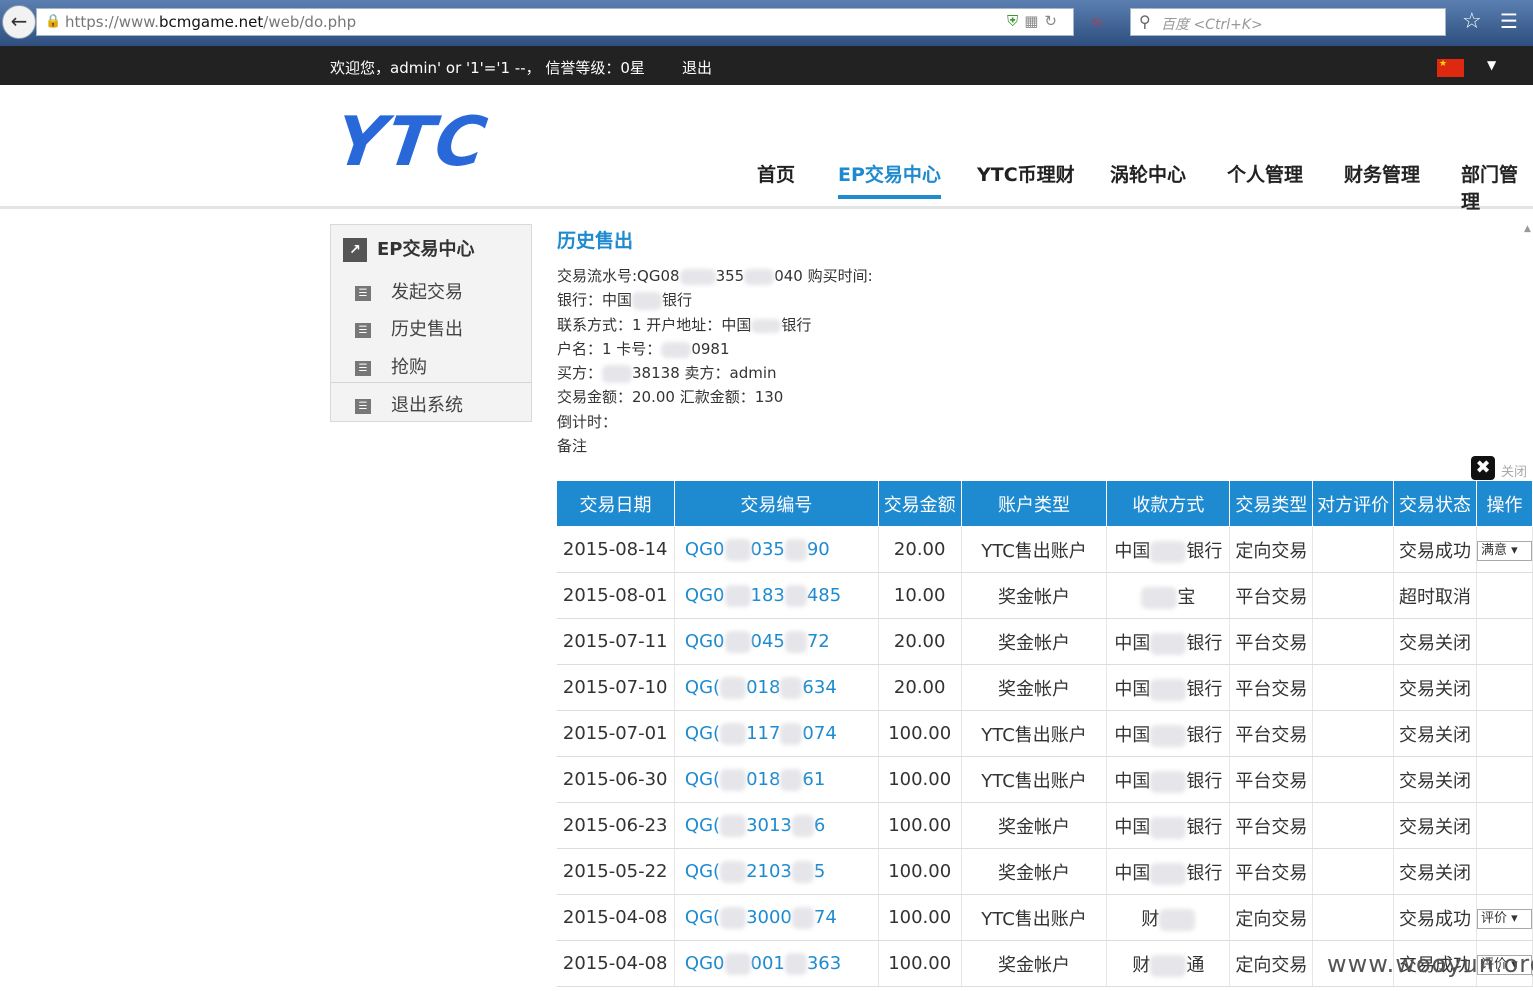  Describe the element at coordinates (1509, 21) in the screenshot. I see `reading-list-icon: ☰` at that location.